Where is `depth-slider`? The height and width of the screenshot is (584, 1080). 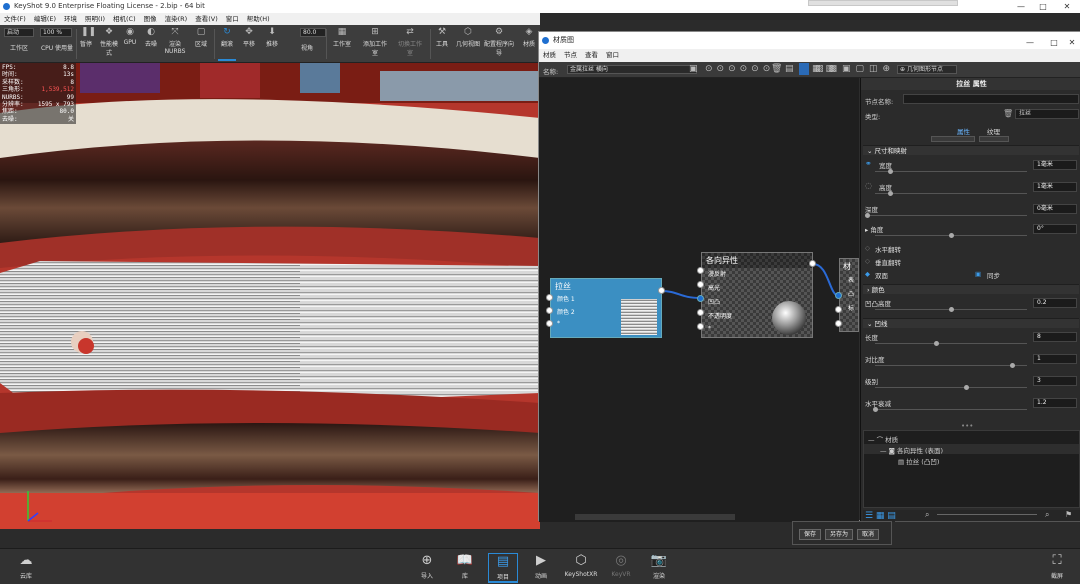 depth-slider is located at coordinates (946, 215).